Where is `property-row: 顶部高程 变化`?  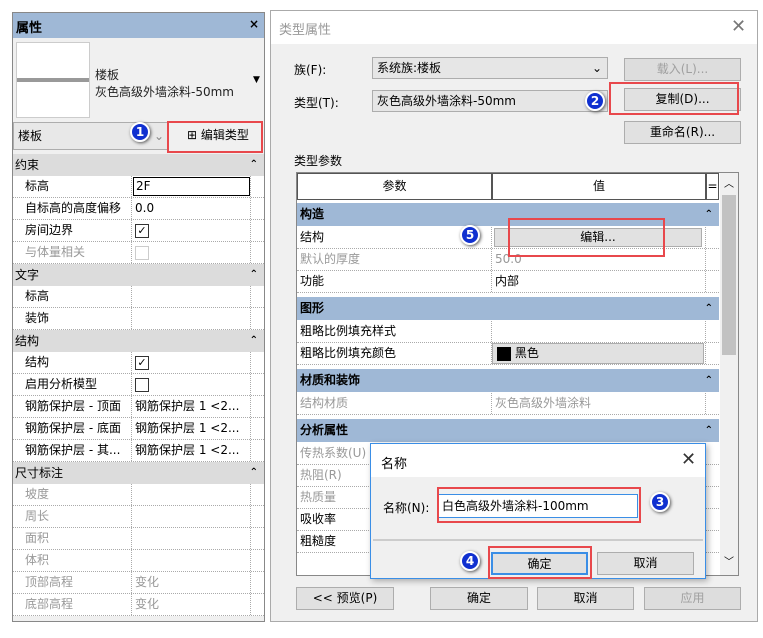
property-row: 顶部高程 变化 is located at coordinates (138, 583).